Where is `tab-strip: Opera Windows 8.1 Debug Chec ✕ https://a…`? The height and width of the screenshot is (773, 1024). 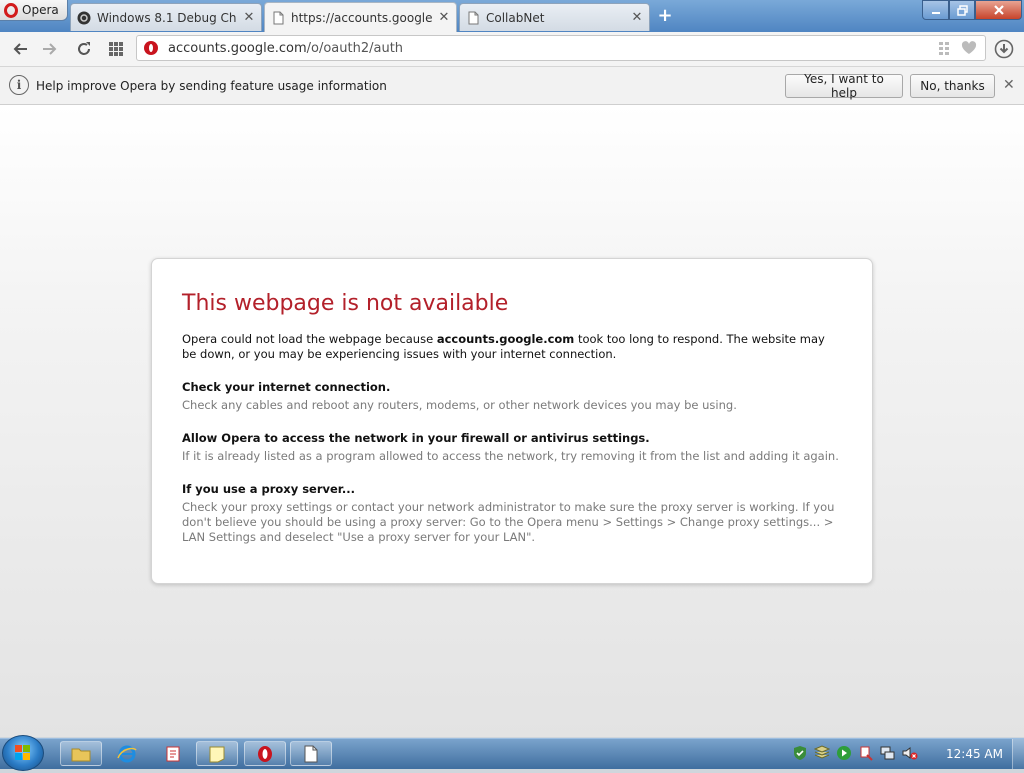 tab-strip: Opera Windows 8.1 Debug Chec ✕ https://a… is located at coordinates (512, 16).